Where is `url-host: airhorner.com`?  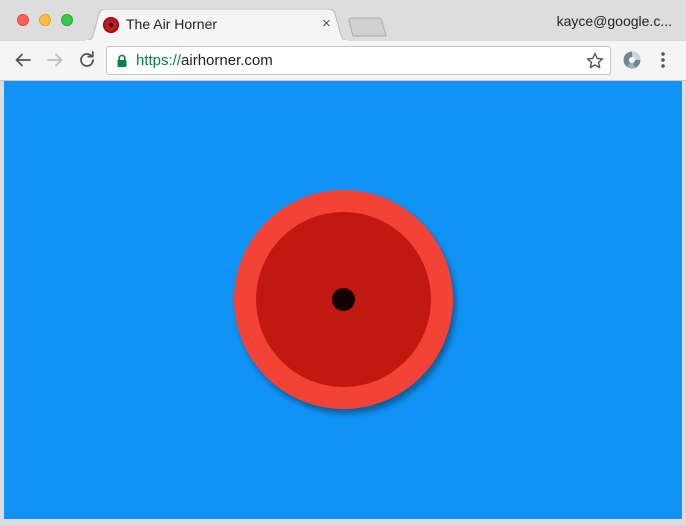 url-host: airhorner.com is located at coordinates (227, 60).